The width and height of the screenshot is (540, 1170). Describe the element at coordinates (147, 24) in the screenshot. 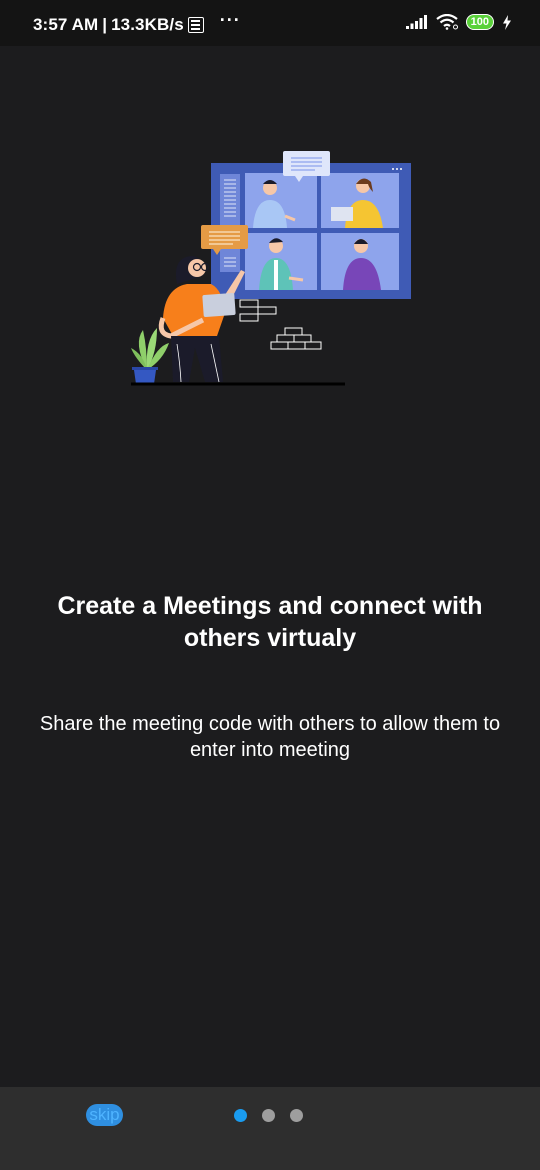

I see `network-speed: 13.3KB/s` at that location.